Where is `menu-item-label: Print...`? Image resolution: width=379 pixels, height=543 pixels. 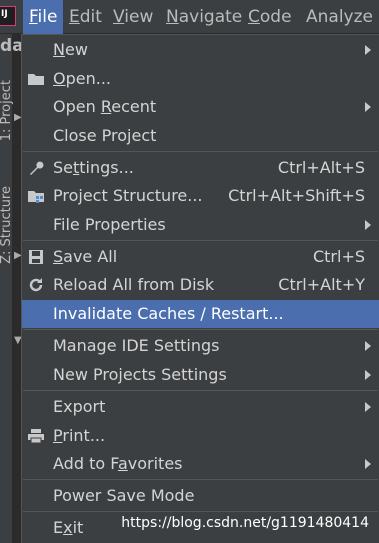 menu-item-label: Print... is located at coordinates (79, 435).